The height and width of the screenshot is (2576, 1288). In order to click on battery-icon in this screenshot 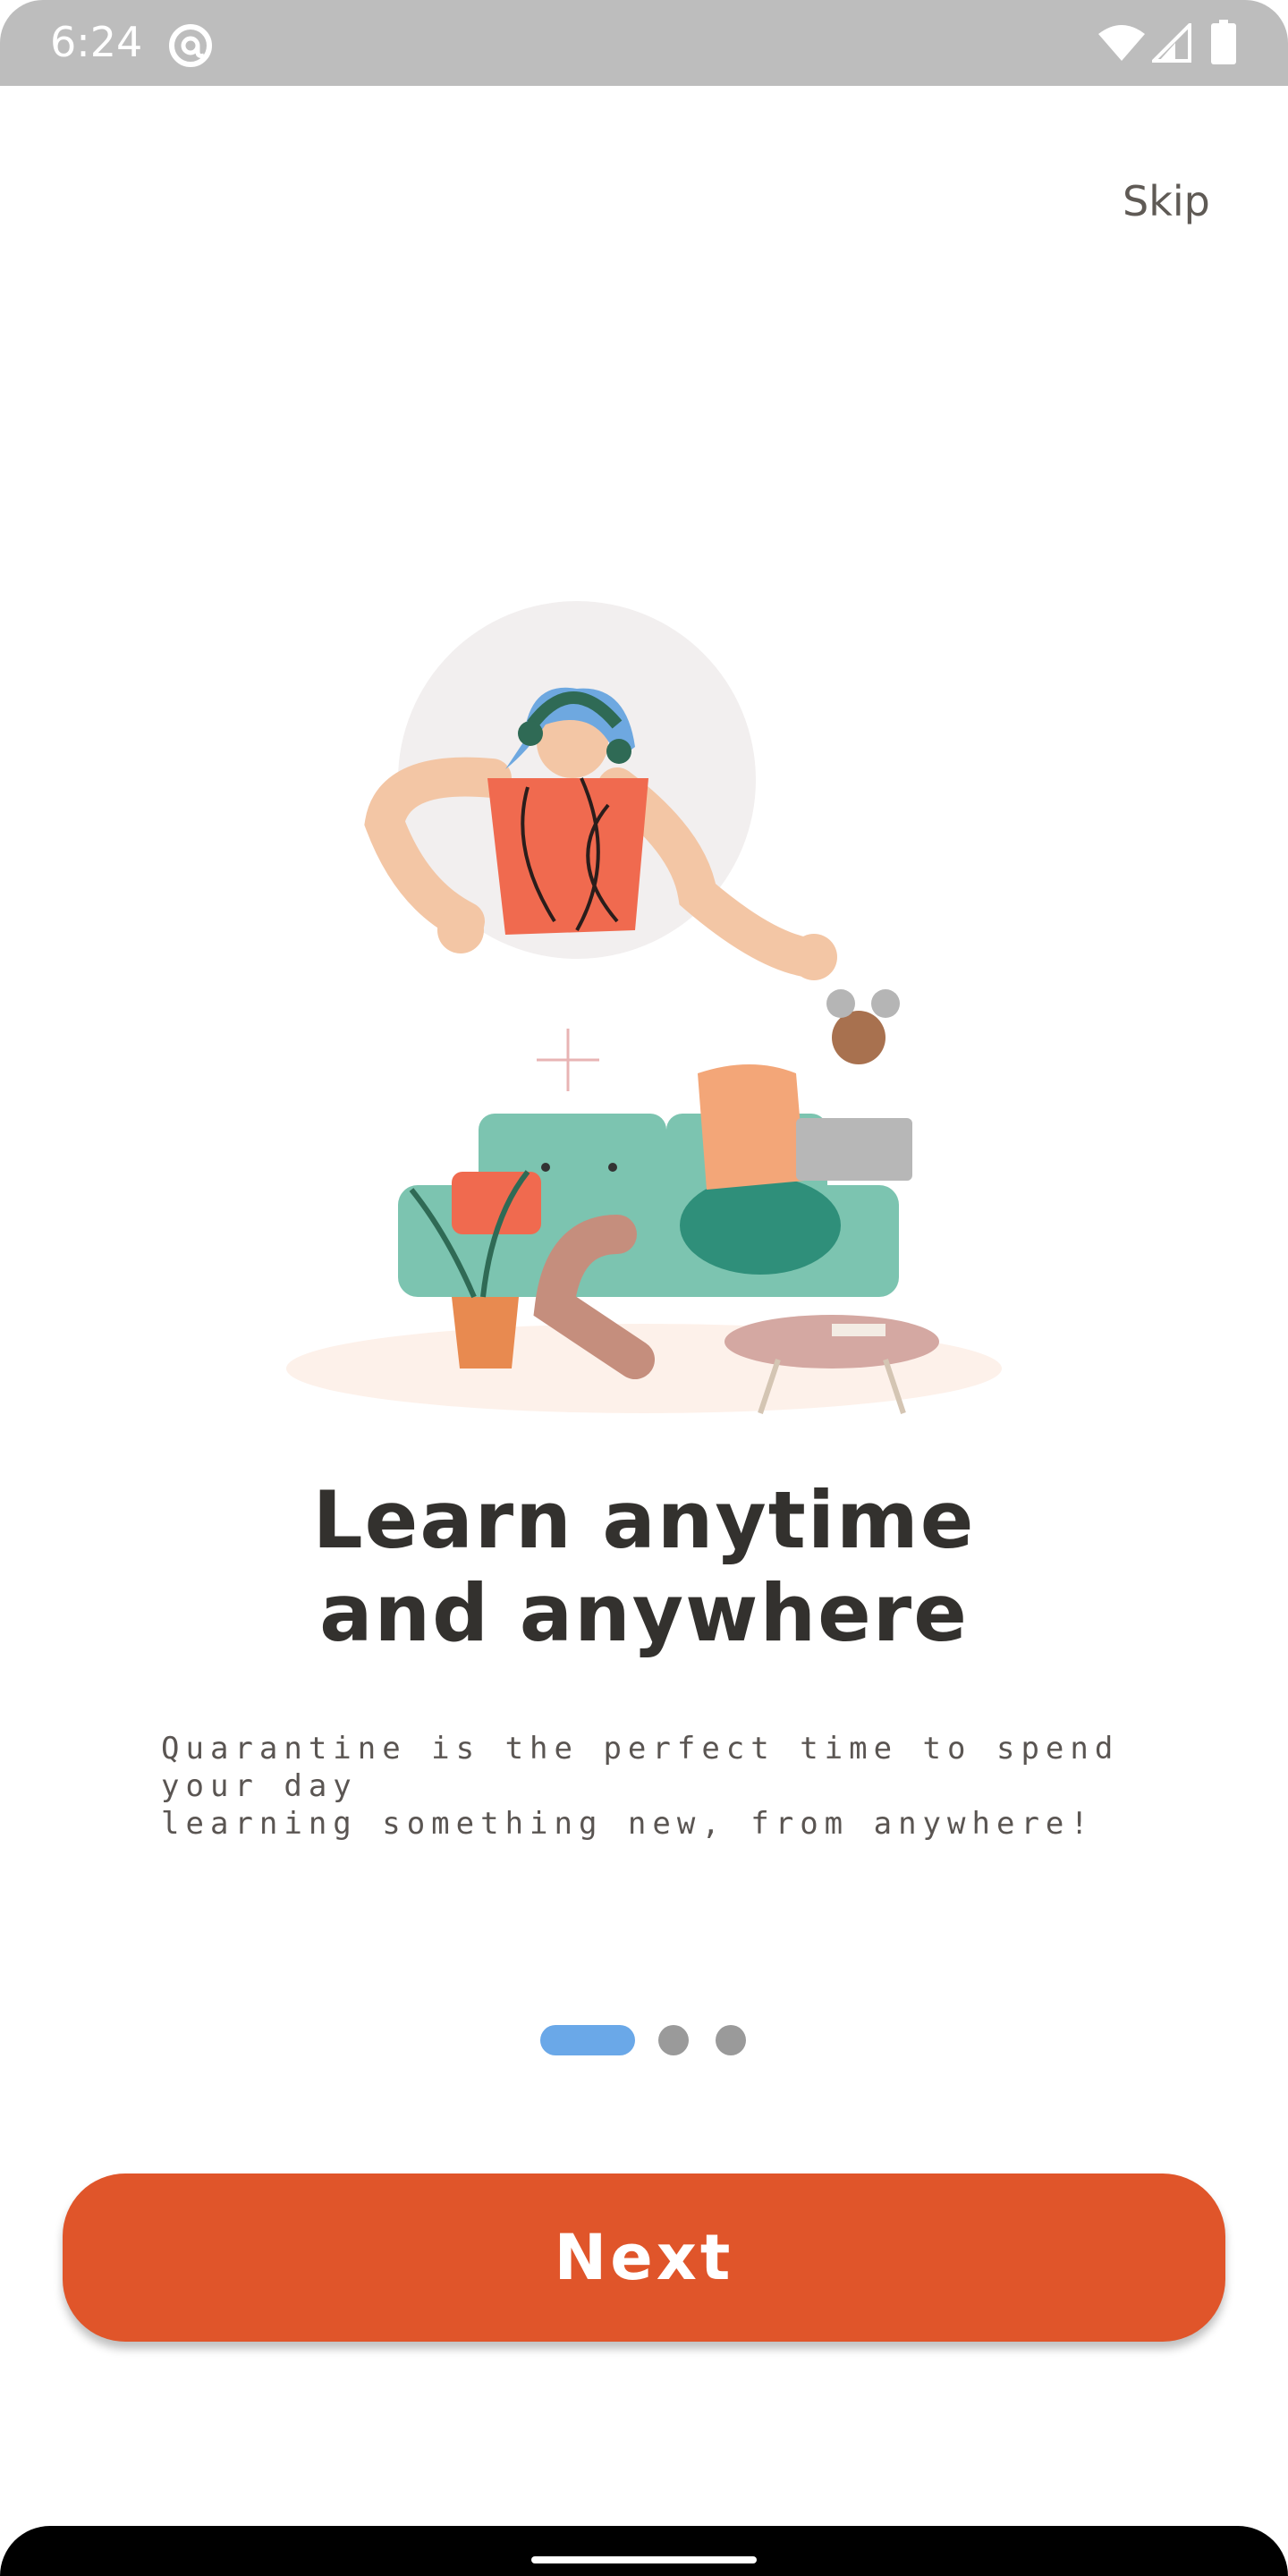, I will do `click(1223, 44)`.